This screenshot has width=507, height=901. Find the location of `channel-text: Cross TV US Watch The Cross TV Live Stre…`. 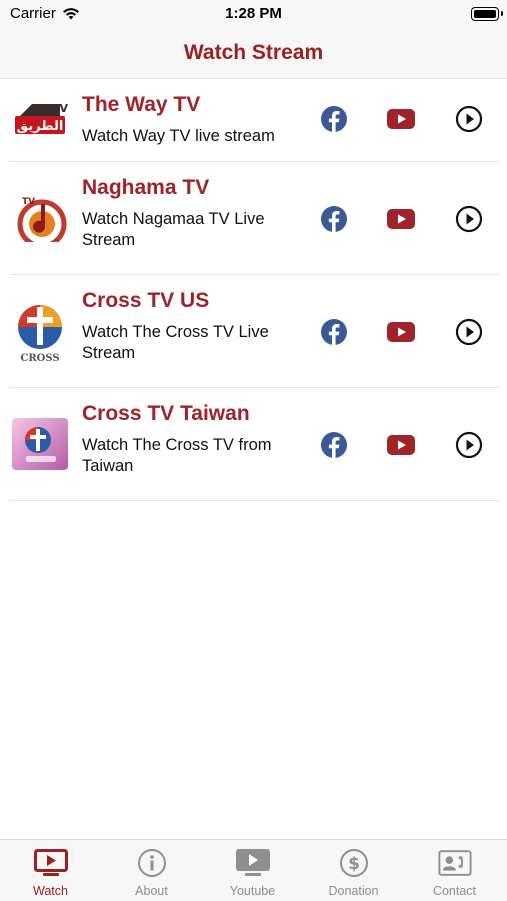

channel-text: Cross TV US Watch The Cross TV Live Stre… is located at coordinates (189, 326).